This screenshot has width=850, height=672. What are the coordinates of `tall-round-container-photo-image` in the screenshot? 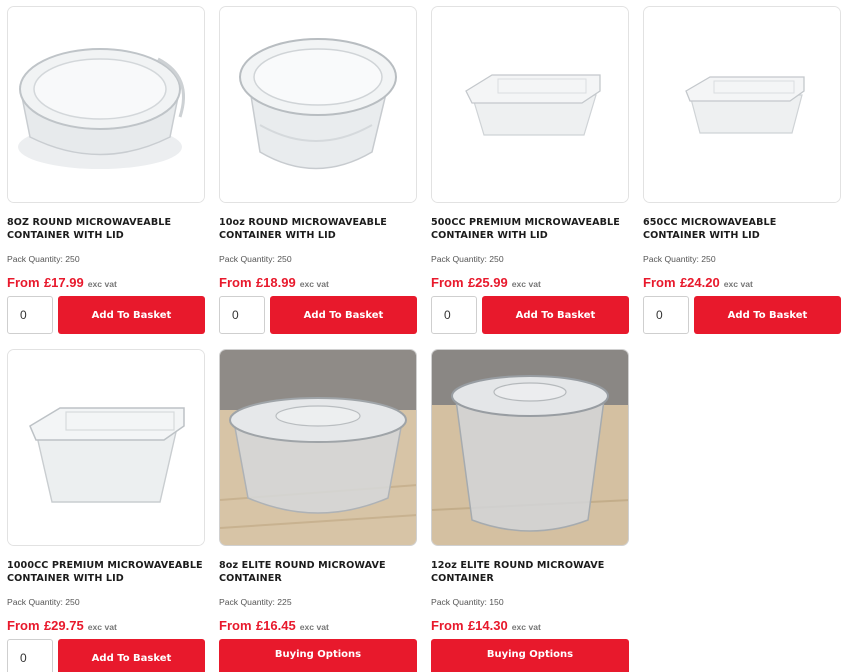 It's located at (530, 447).